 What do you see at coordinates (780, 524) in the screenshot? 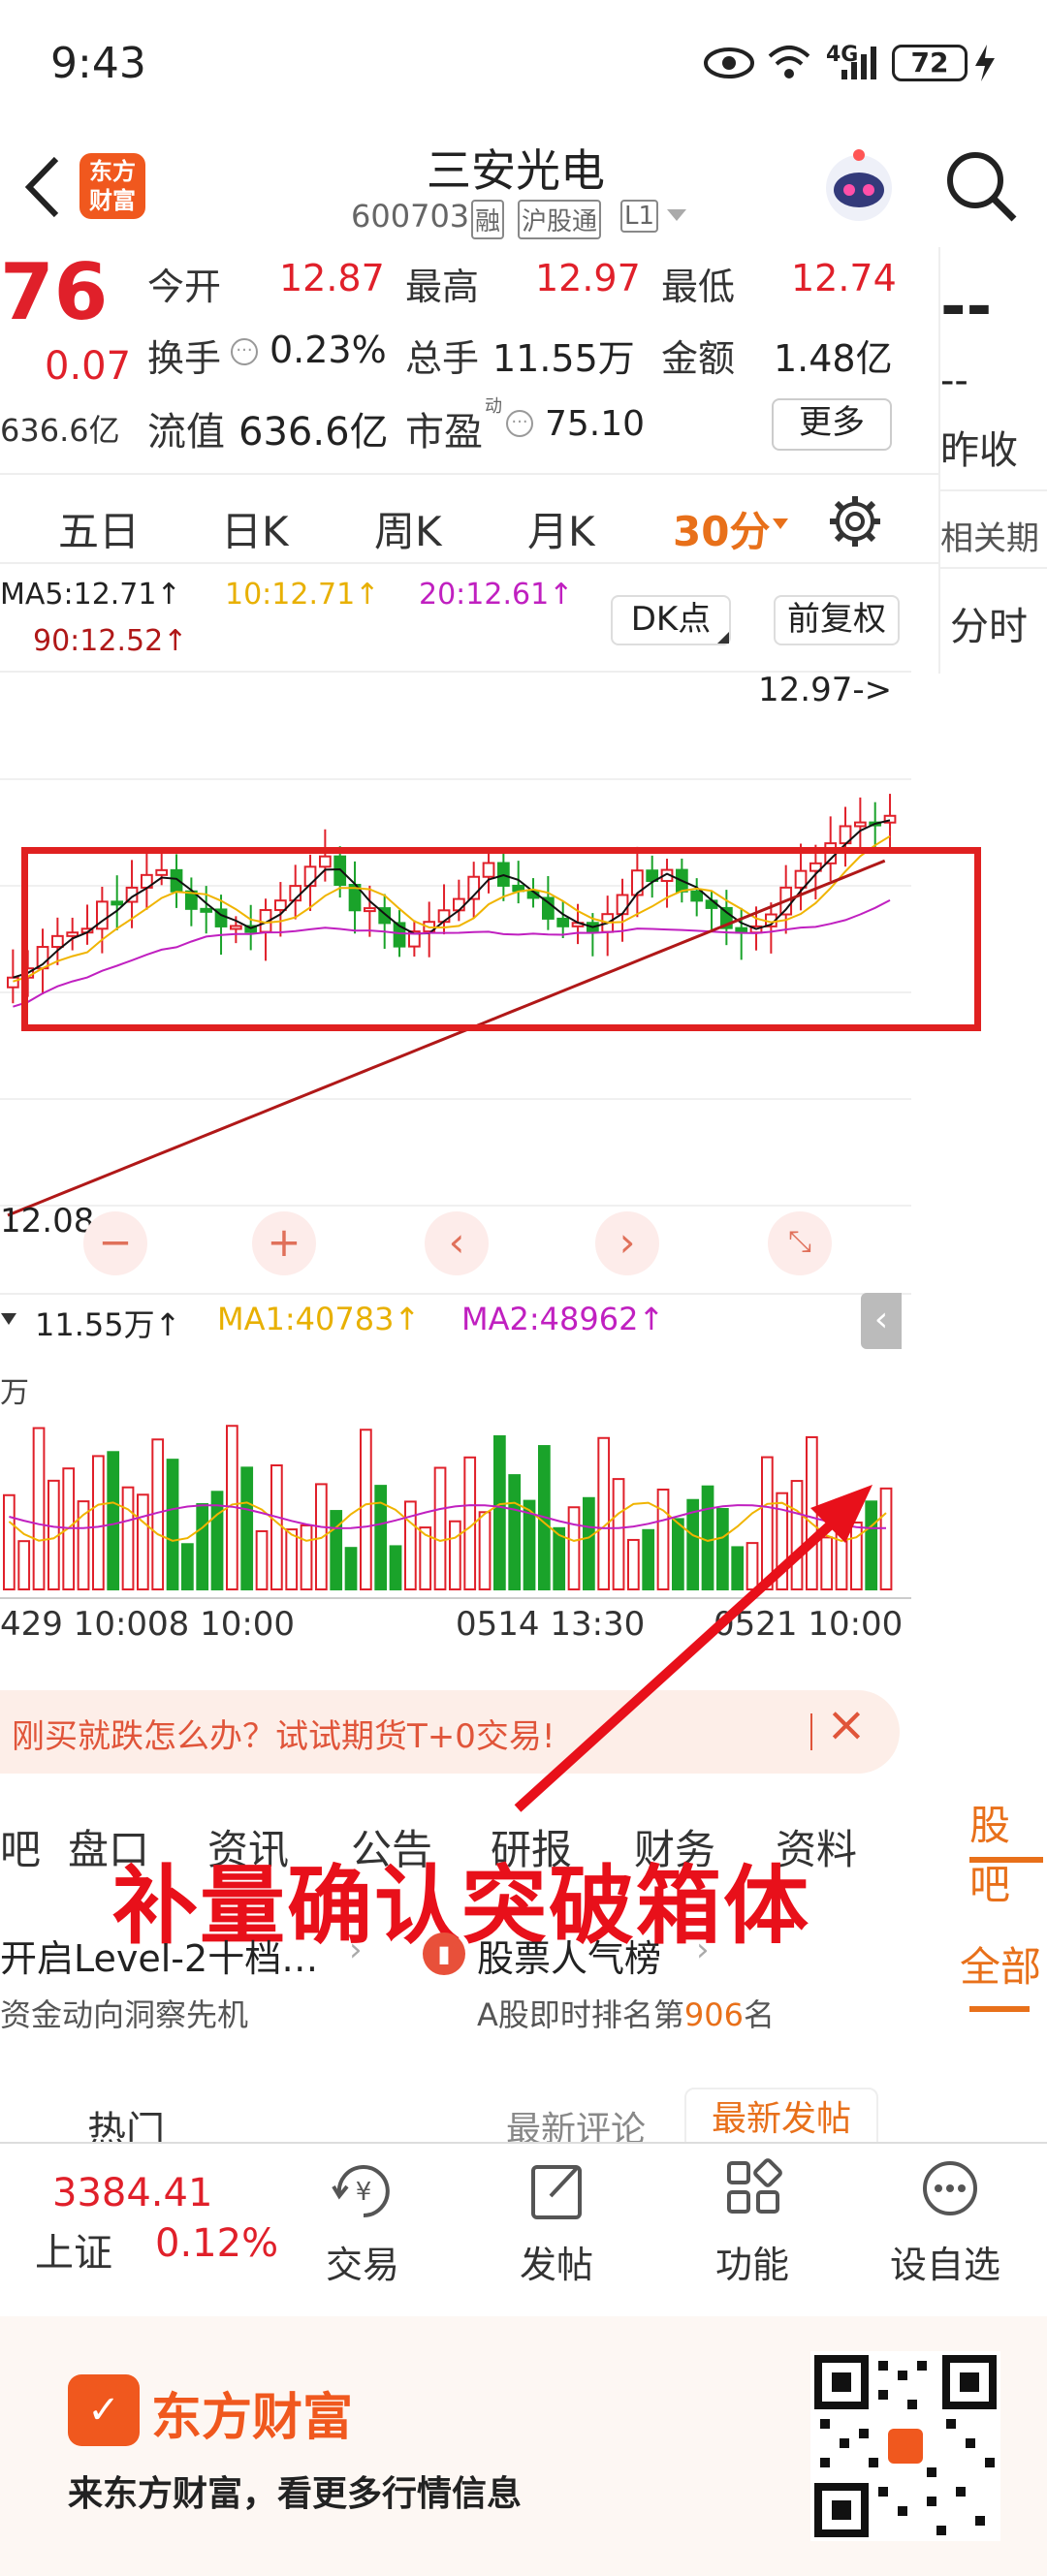
I see `dropdown-arrow-icon` at bounding box center [780, 524].